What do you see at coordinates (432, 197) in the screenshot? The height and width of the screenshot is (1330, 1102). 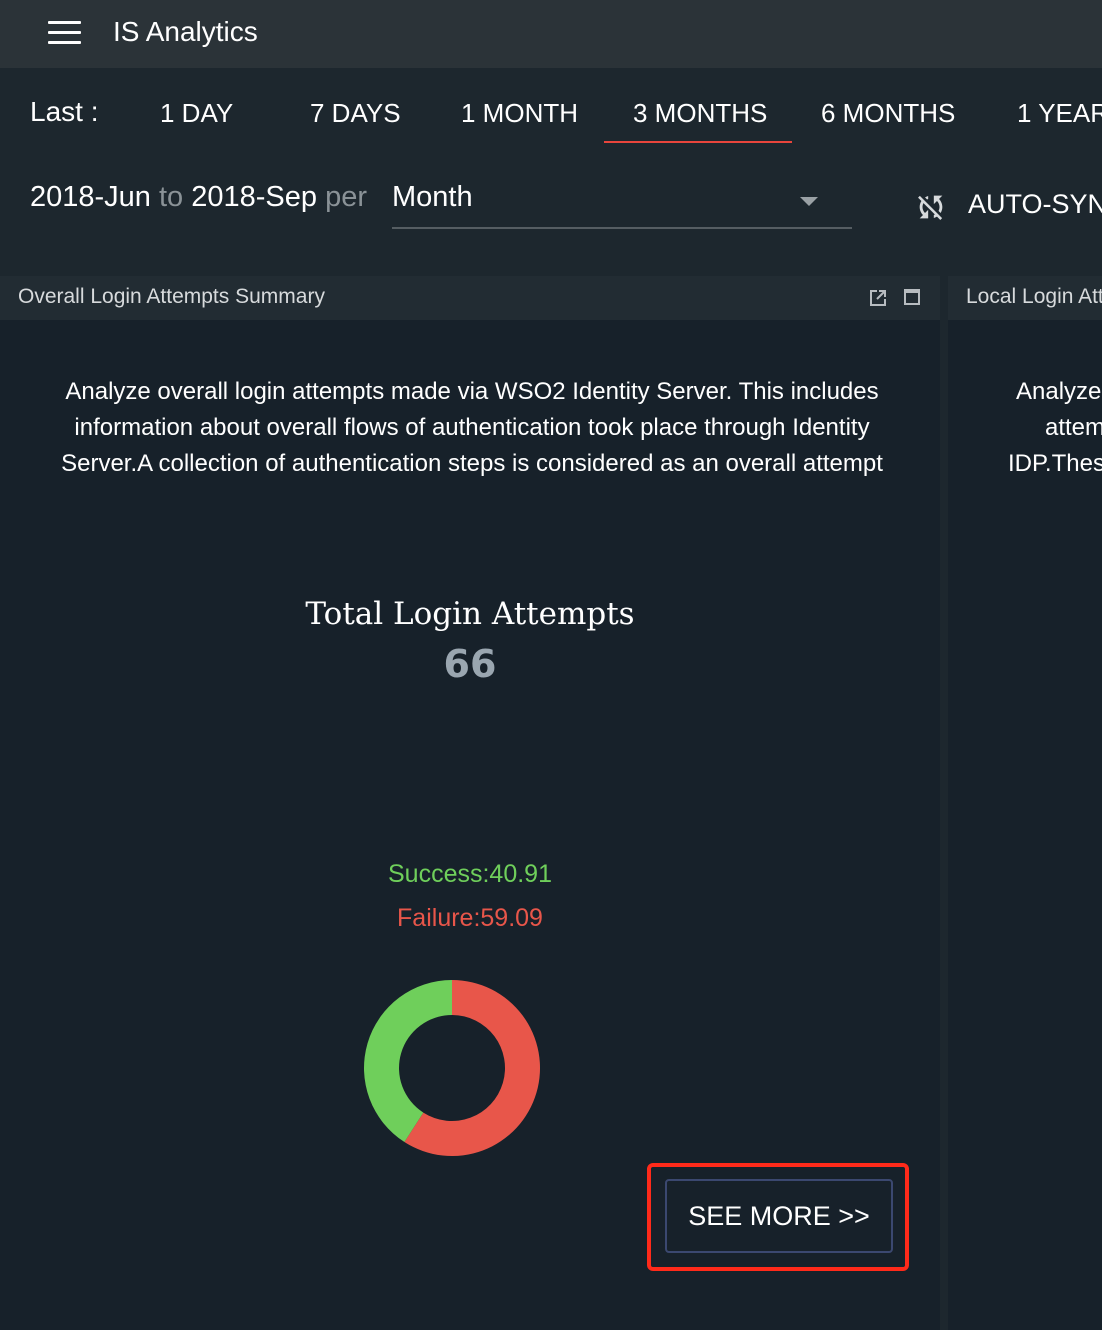 I see `granularity-value: Month` at bounding box center [432, 197].